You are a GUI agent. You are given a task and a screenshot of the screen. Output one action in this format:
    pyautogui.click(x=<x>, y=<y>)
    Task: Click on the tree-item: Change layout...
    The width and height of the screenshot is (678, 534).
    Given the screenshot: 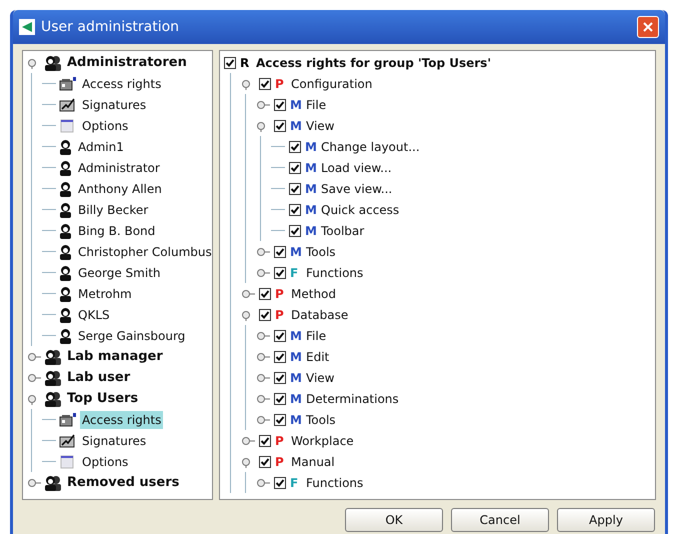 What is the action you would take?
    pyautogui.click(x=370, y=147)
    